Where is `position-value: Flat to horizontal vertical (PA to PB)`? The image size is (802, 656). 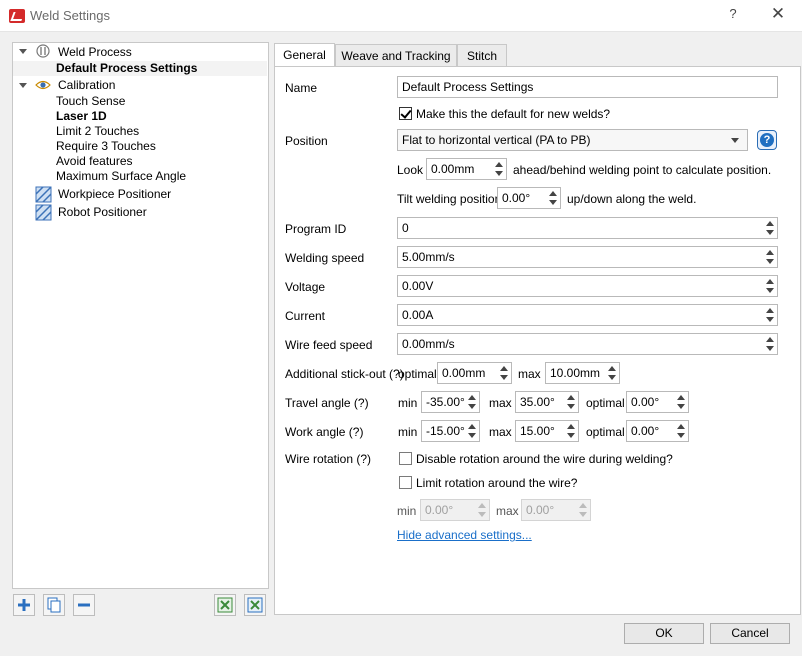 position-value: Flat to horizontal vertical (PA to PB) is located at coordinates (496, 140).